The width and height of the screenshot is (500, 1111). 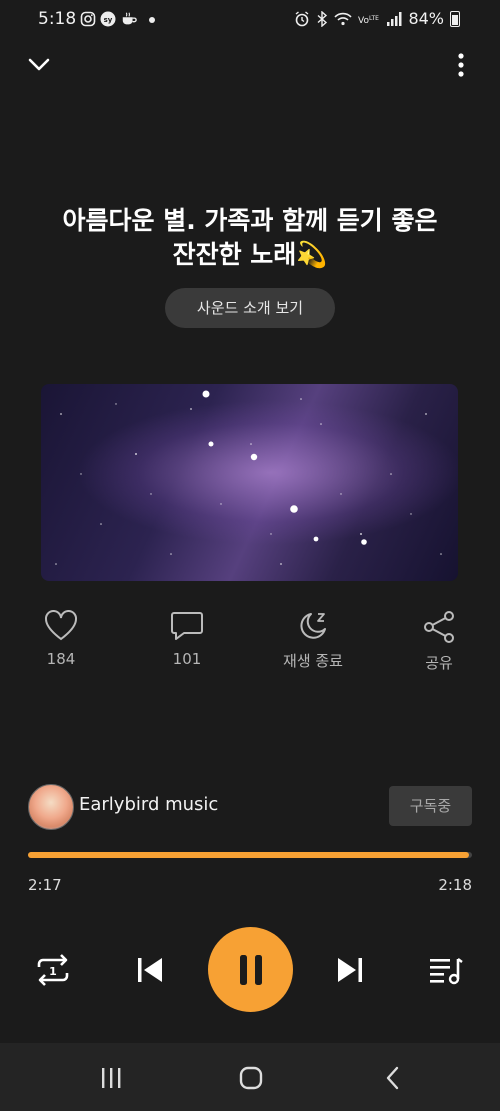 I want to click on sound-intro-button: 사운드 소개 보기, so click(x=250, y=308).